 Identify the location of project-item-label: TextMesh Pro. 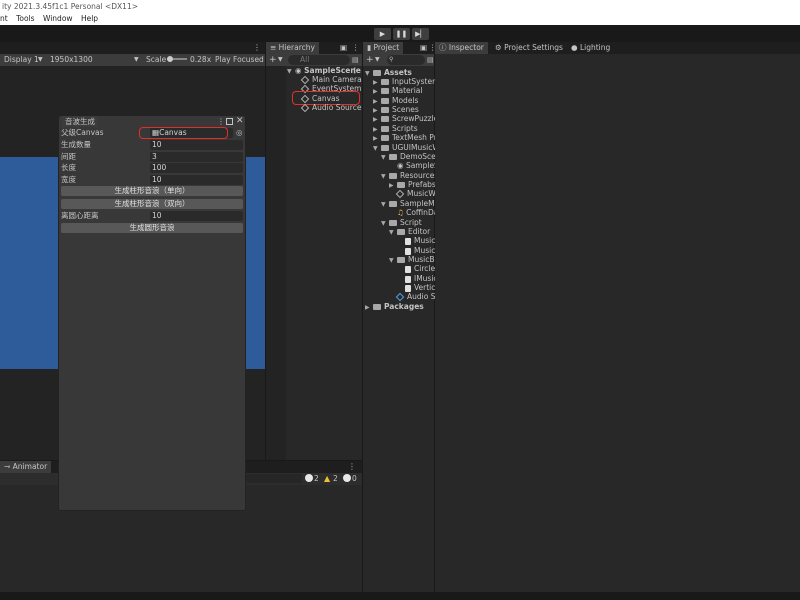
(417, 137).